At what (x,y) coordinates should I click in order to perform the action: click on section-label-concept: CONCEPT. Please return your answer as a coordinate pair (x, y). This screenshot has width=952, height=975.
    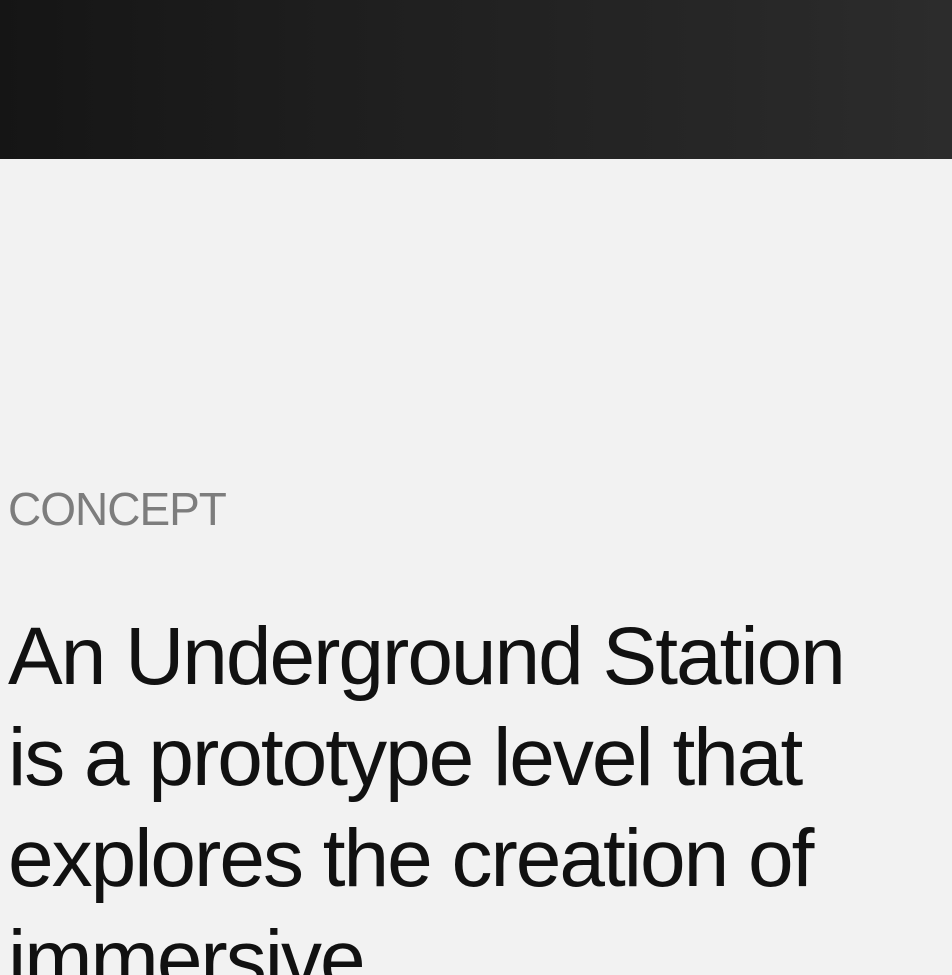
    Looking at the image, I should click on (117, 509).